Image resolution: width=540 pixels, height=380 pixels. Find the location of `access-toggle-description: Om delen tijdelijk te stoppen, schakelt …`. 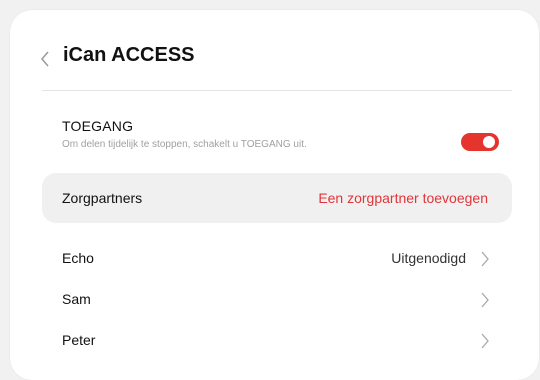

access-toggle-description: Om delen tijdelijk te stoppen, schakelt … is located at coordinates (184, 144).